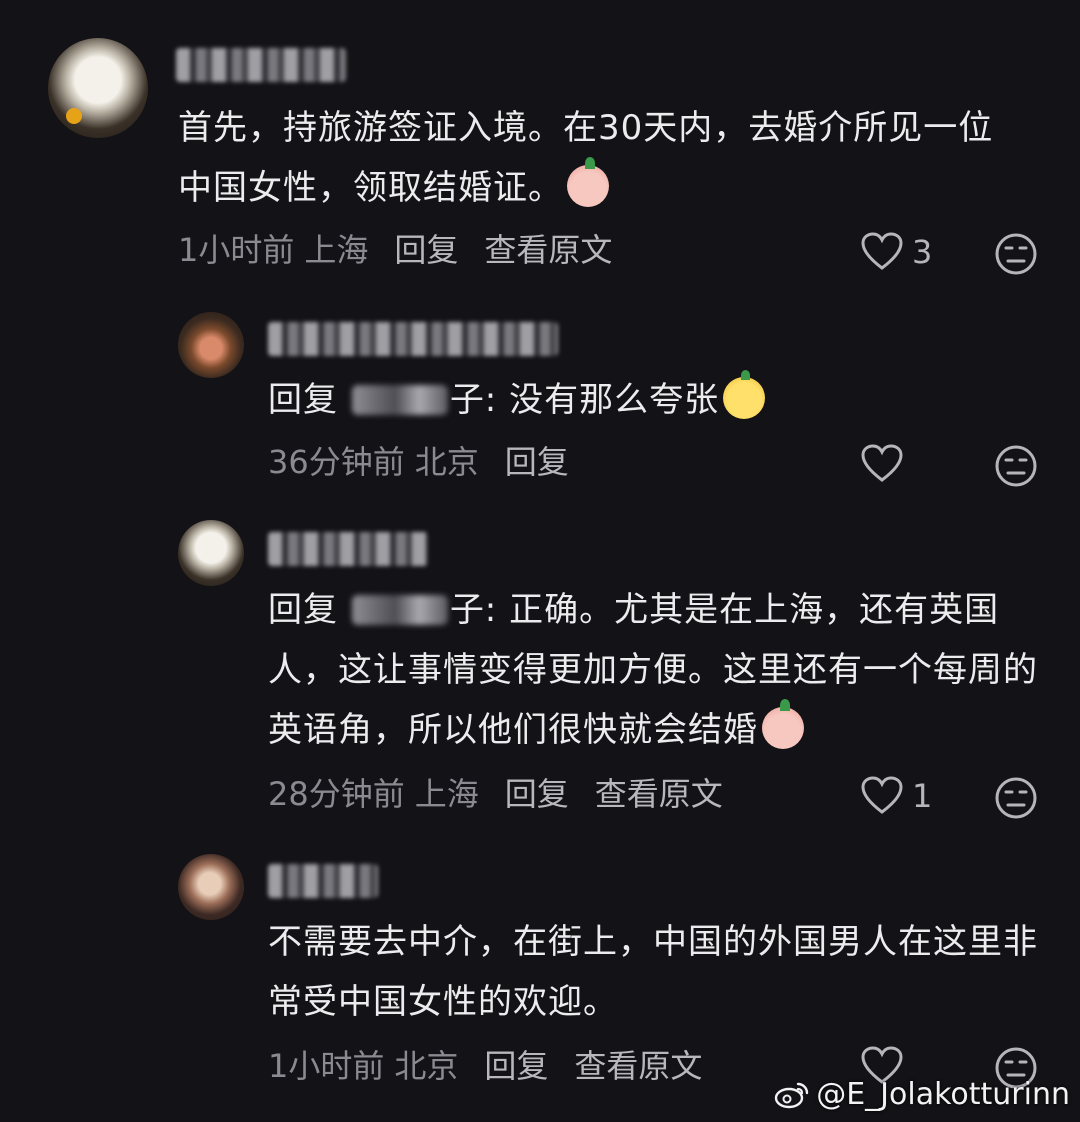 The width and height of the screenshot is (1080, 1122). Describe the element at coordinates (74, 116) in the screenshot. I see `avatar-badge` at that location.